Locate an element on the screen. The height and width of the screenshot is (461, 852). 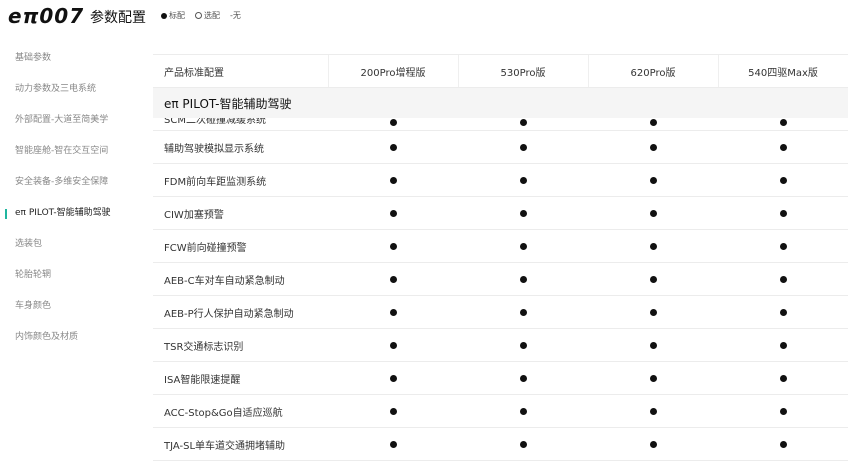
row-label: SCM二次碰撞减缓系统 is located at coordinates (215, 122).